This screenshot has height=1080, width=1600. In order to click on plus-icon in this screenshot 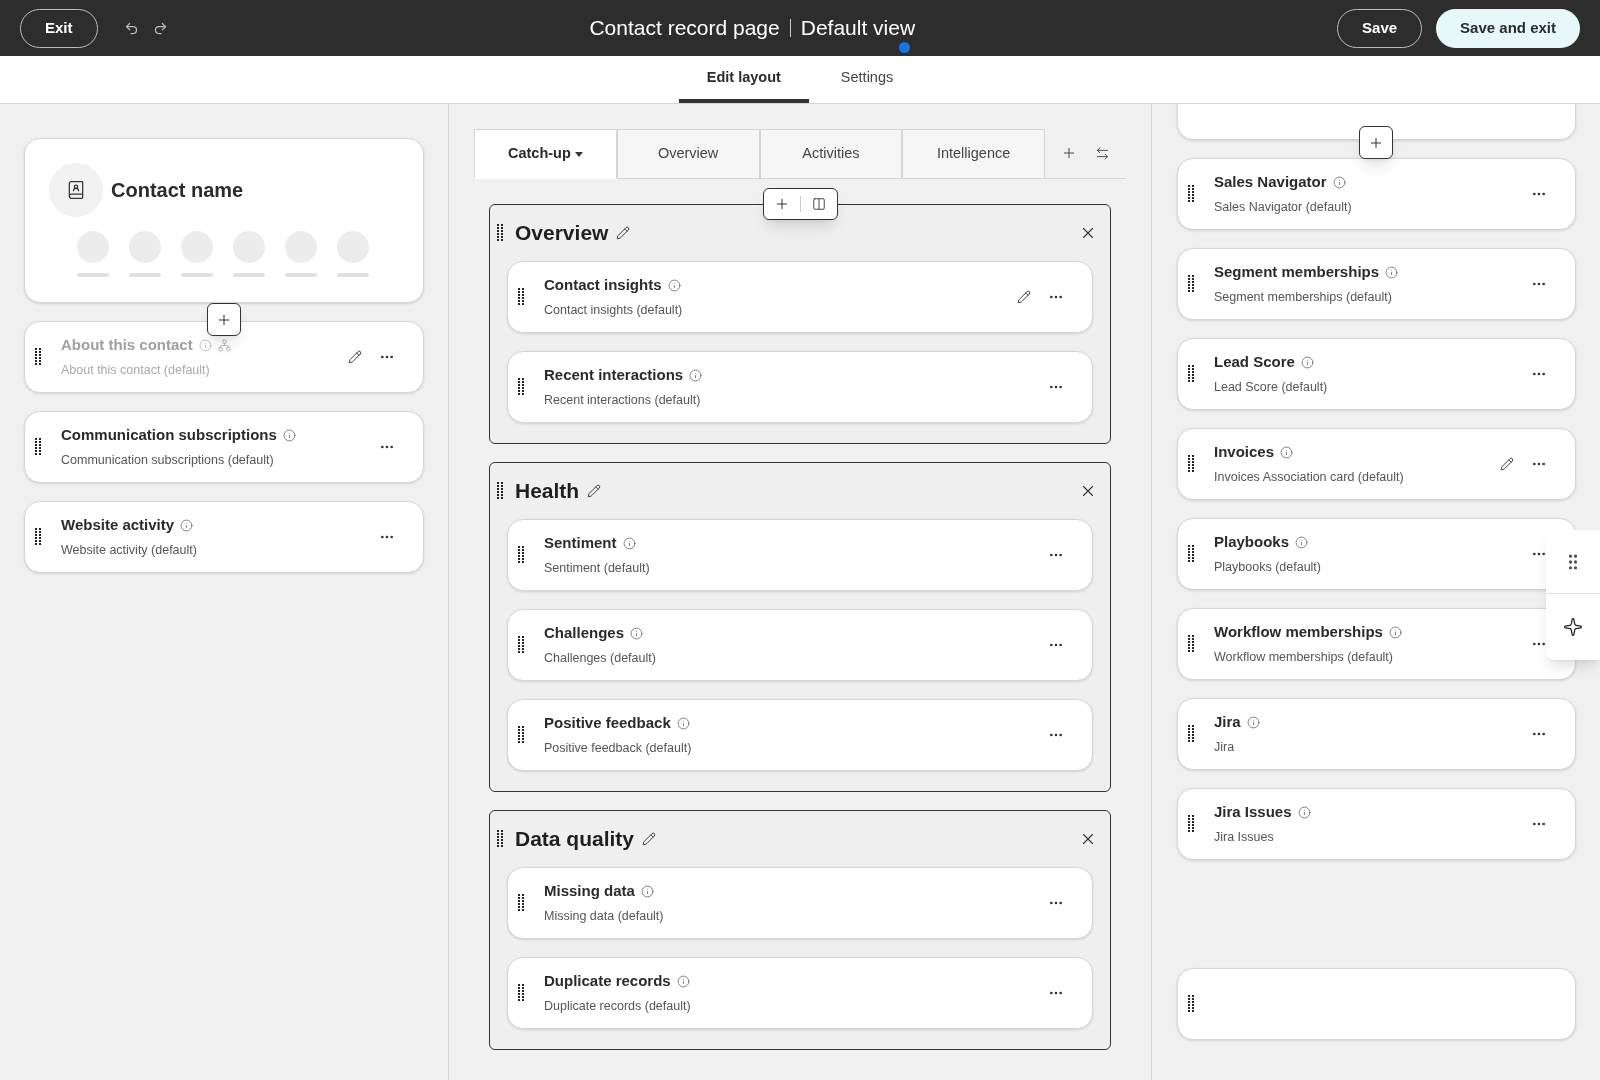, I will do `click(782, 204)`.